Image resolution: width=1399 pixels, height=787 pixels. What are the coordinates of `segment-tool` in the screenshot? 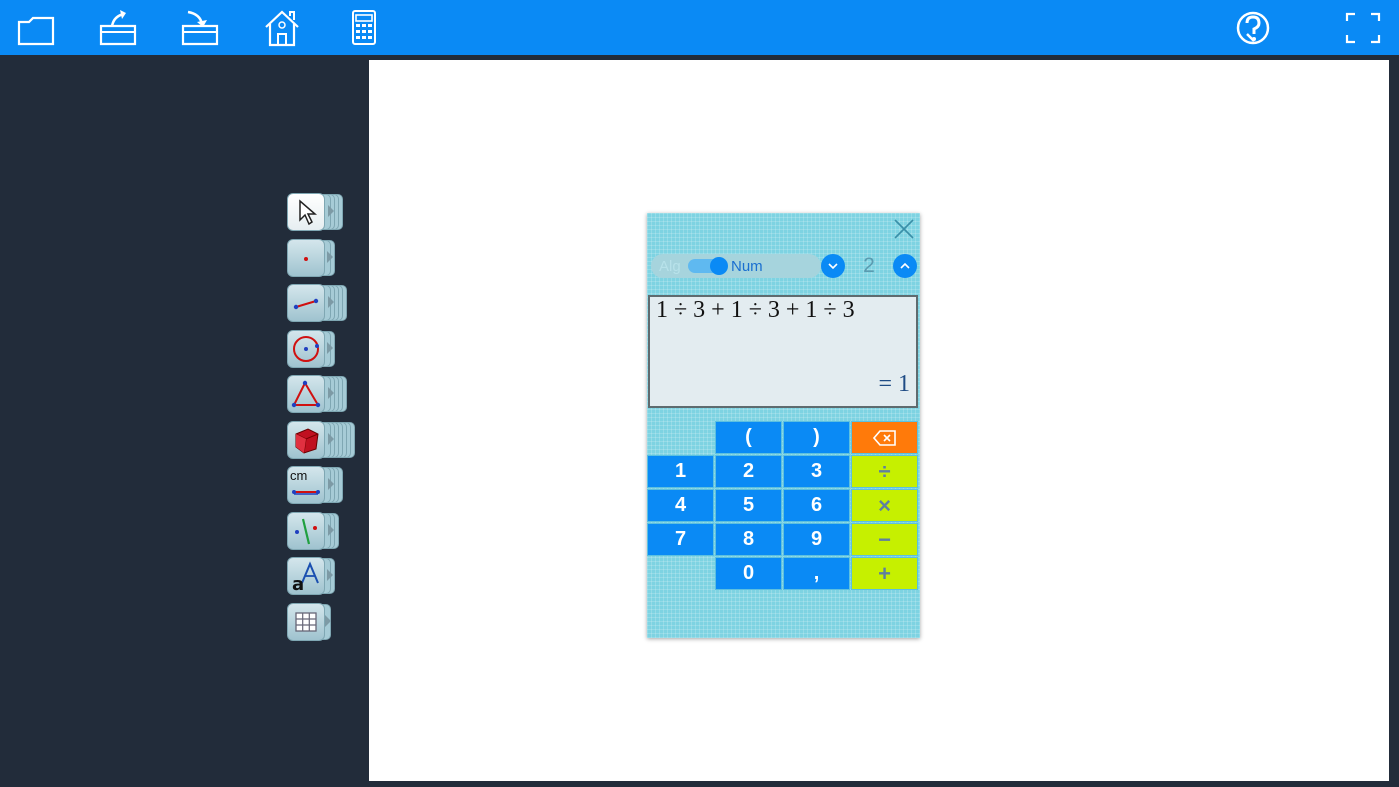 It's located at (318, 303).